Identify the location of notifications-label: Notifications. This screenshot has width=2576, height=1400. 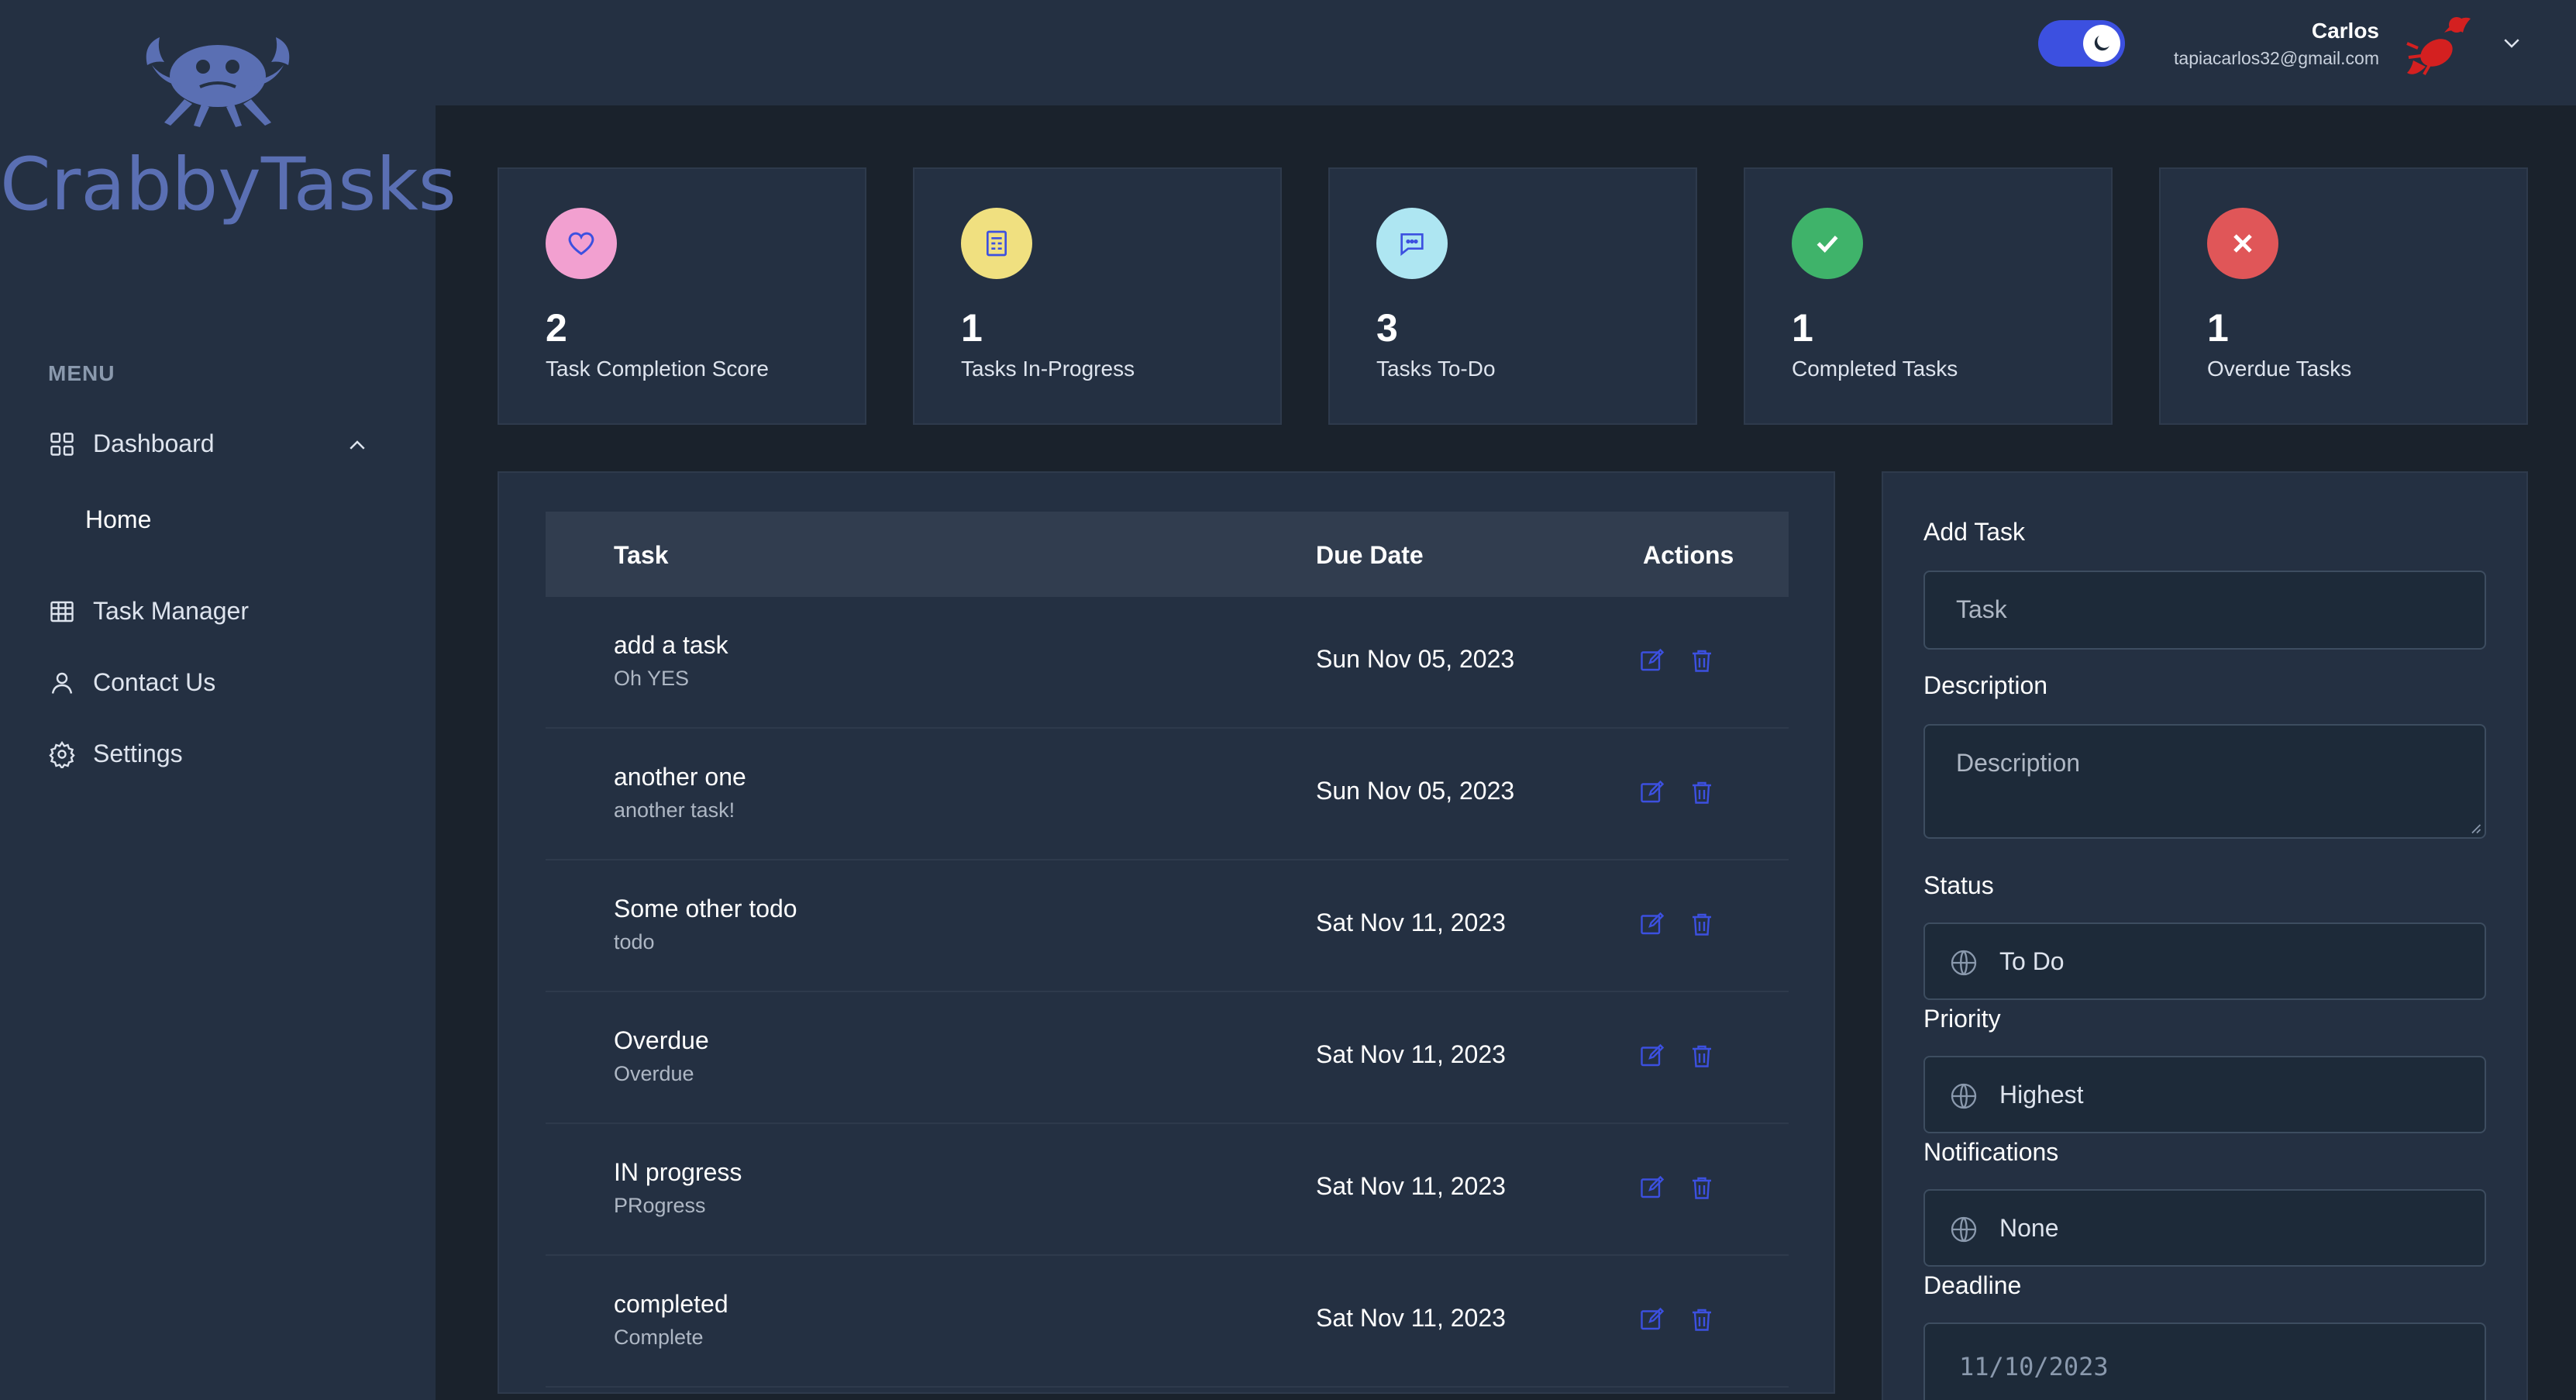
(1991, 1152).